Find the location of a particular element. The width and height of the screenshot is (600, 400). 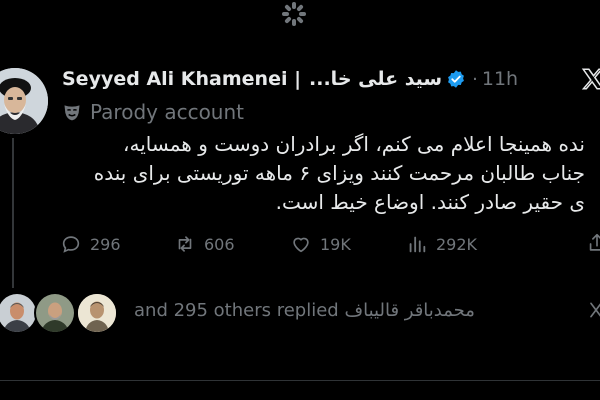

parody-account-text: Parody account is located at coordinates (167, 112).